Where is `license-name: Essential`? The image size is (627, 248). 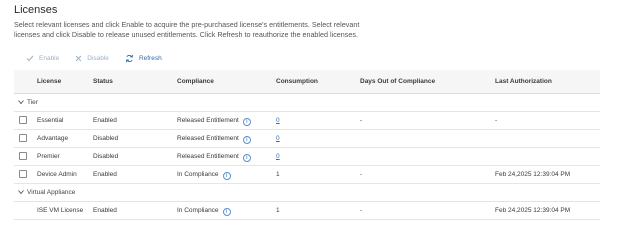
license-name: Essential is located at coordinates (50, 120).